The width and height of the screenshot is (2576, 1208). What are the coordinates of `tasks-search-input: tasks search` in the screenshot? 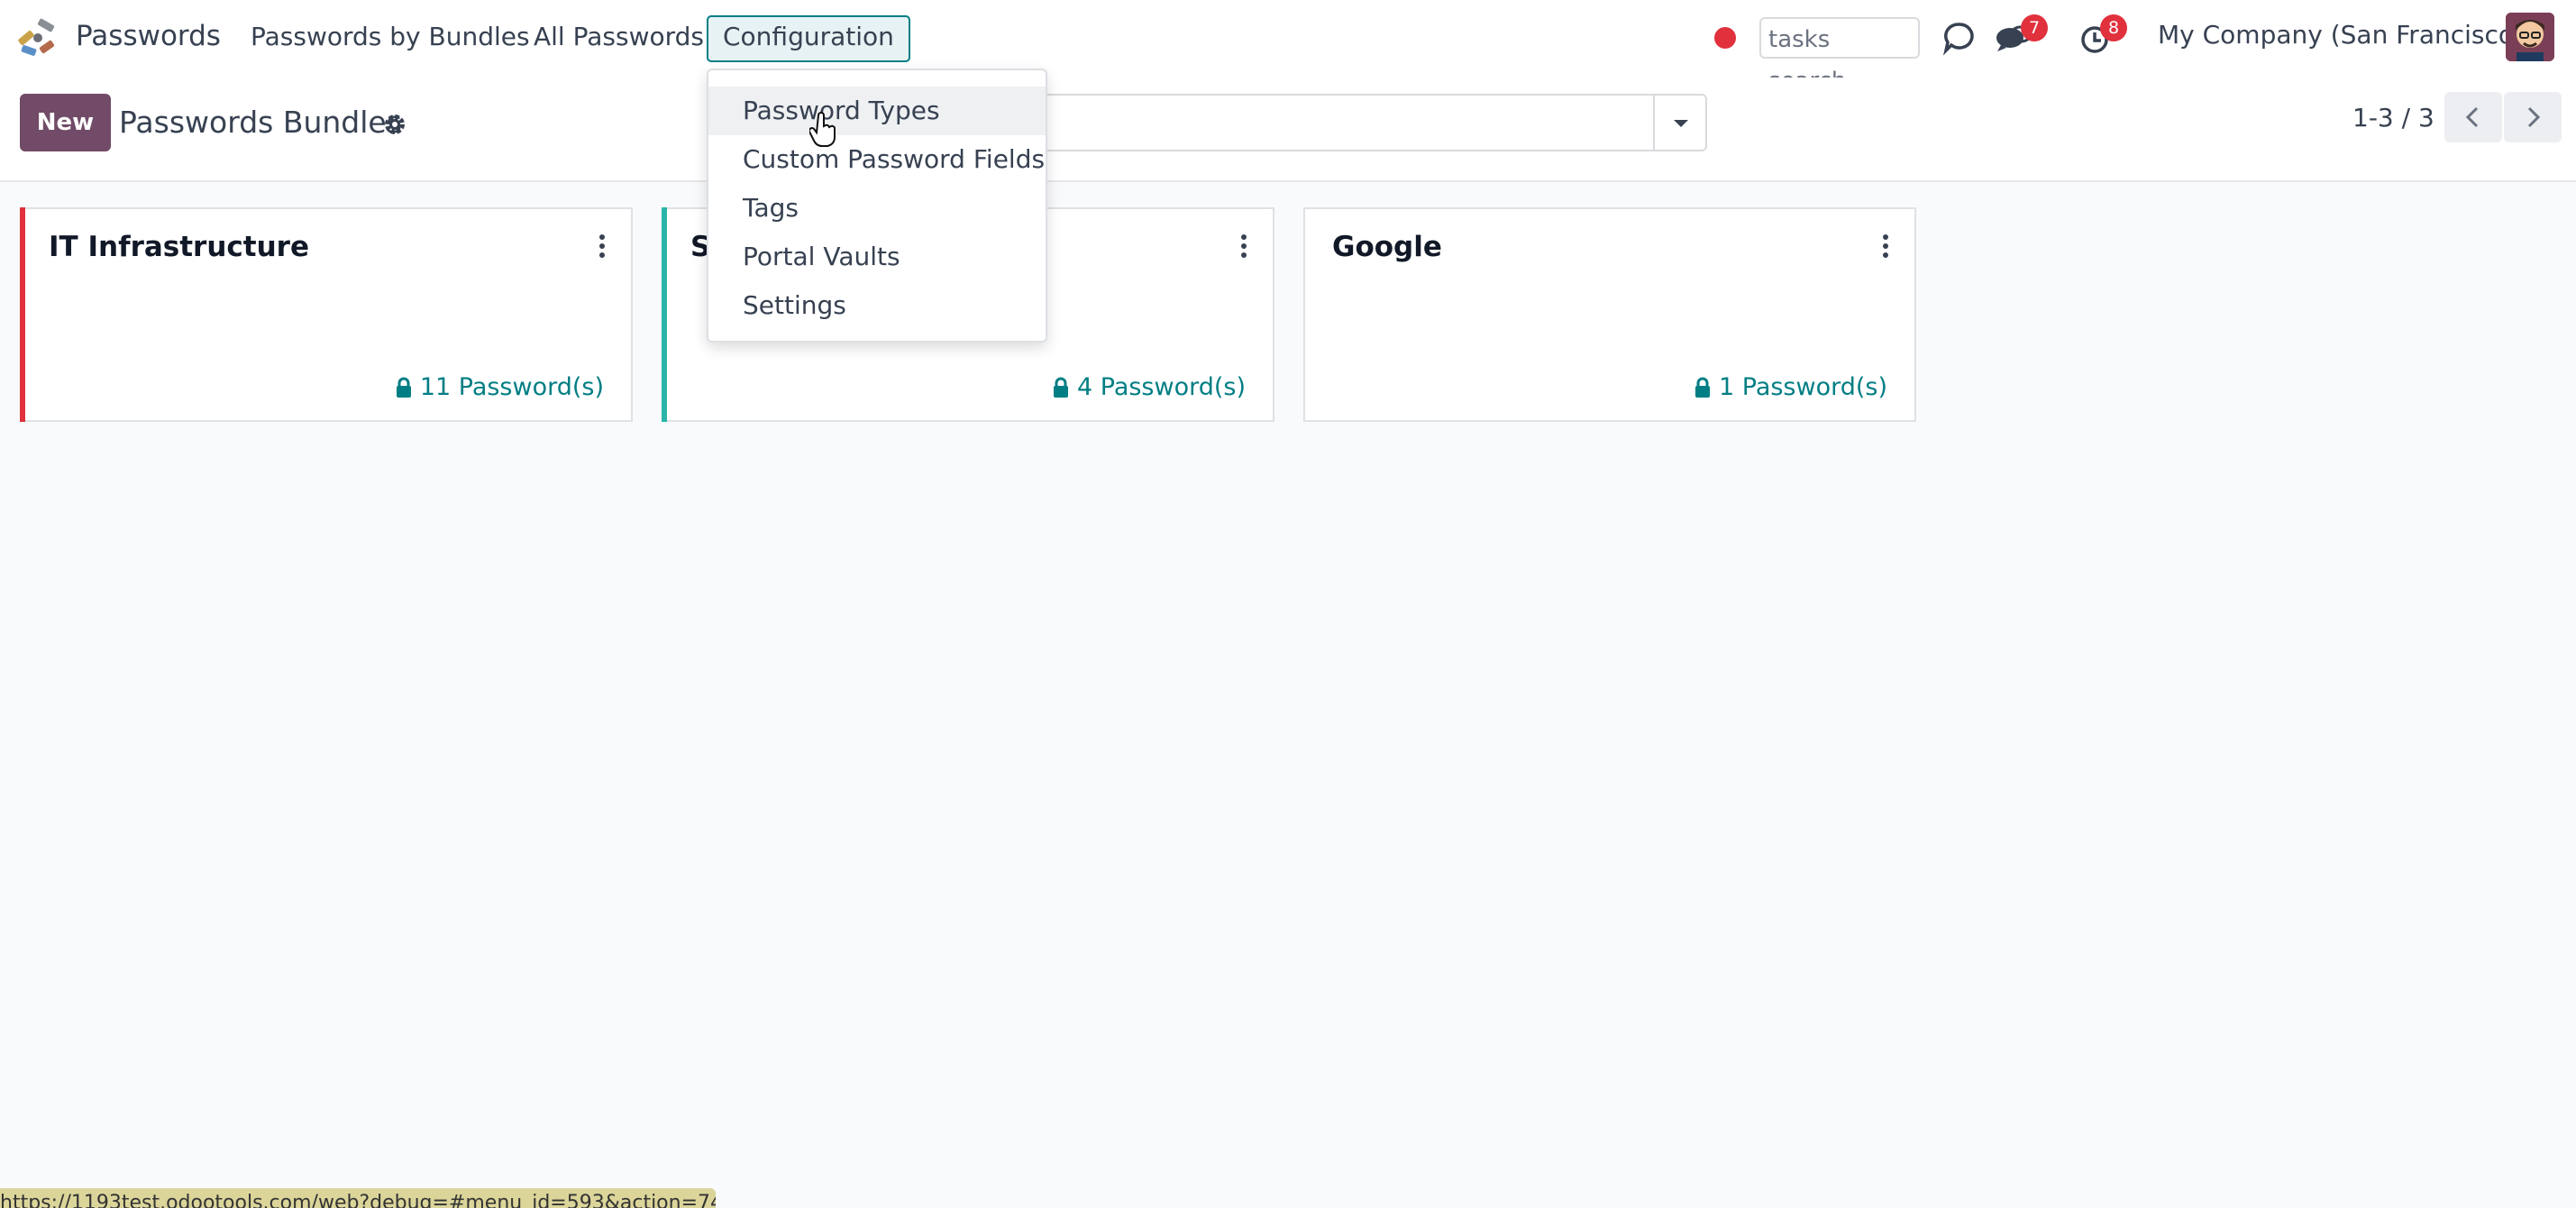 It's located at (1839, 56).